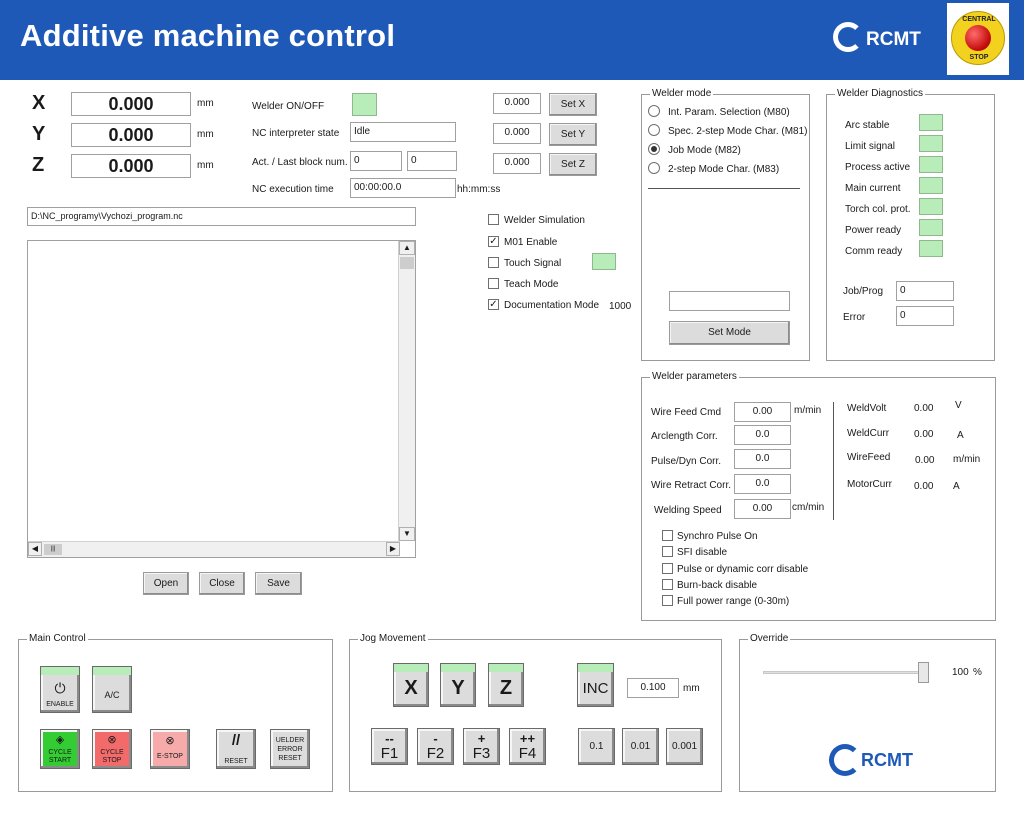 The image size is (1024, 819). Describe the element at coordinates (458, 685) in the screenshot. I see `jog-y-button: Y` at that location.